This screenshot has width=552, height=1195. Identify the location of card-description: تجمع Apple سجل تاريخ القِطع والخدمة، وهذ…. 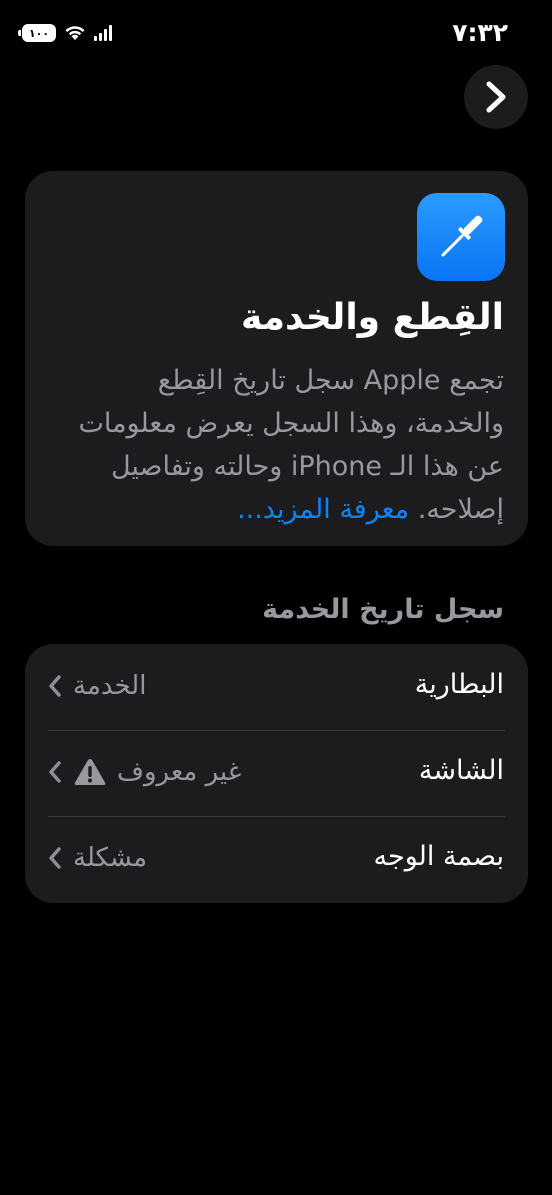
(284, 445).